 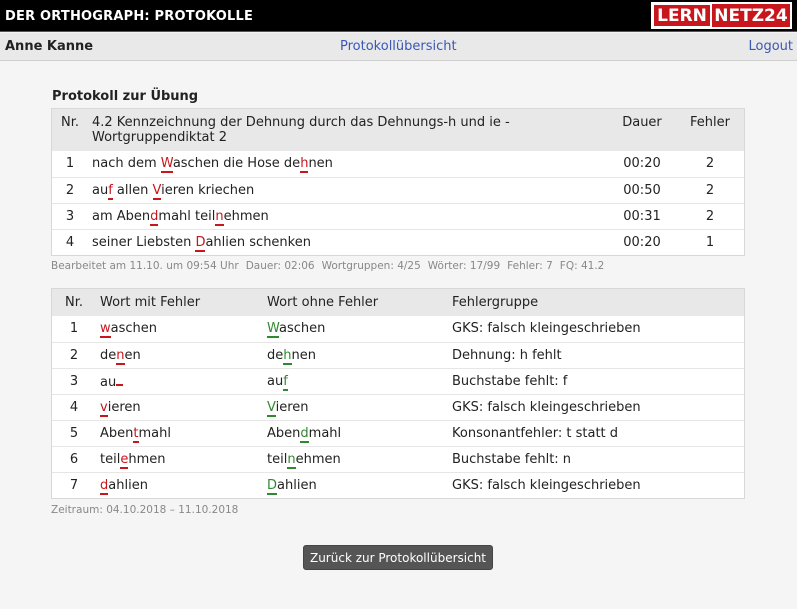 I want to click on error-group: Buchstabe fehlt: n, so click(x=512, y=459).